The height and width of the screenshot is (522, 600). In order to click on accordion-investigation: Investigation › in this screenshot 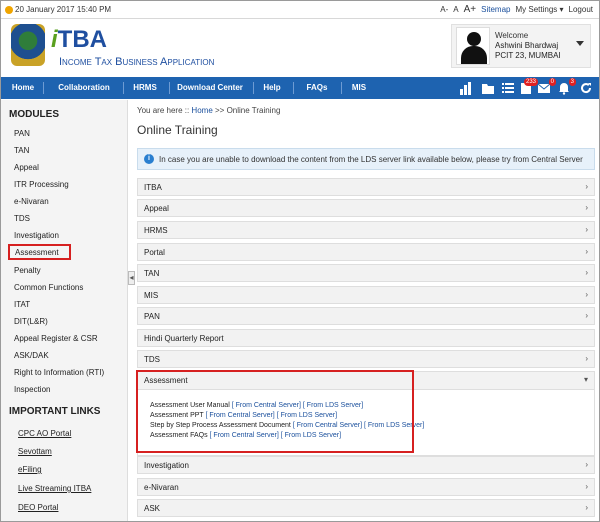, I will do `click(366, 465)`.